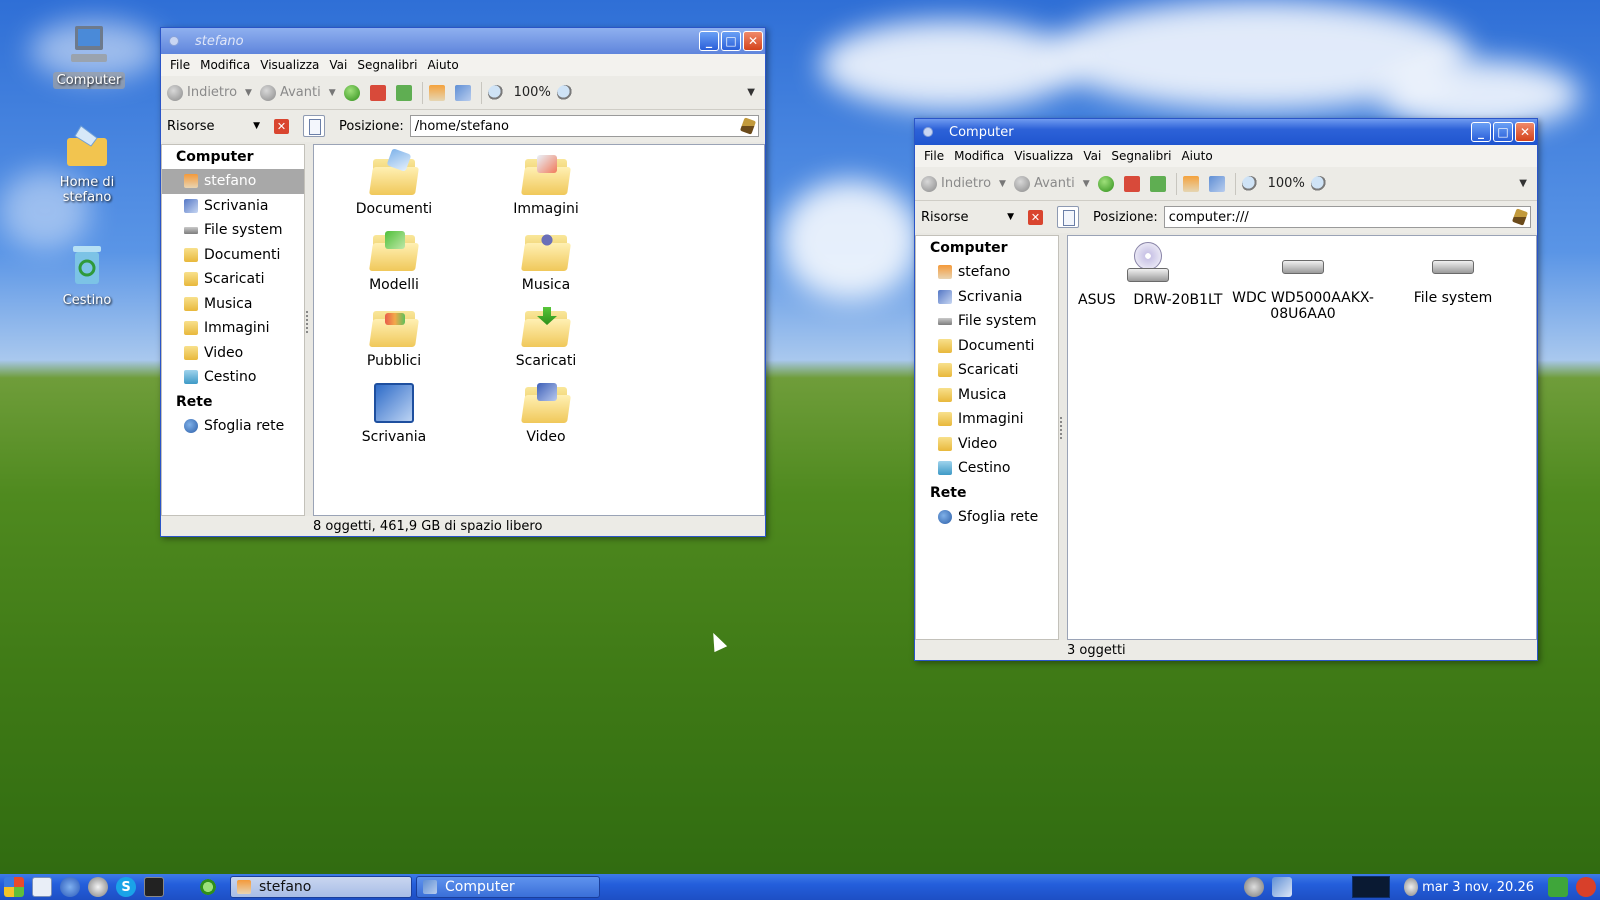 This screenshot has height=900, width=1600. I want to click on terminal-icon, so click(154, 887).